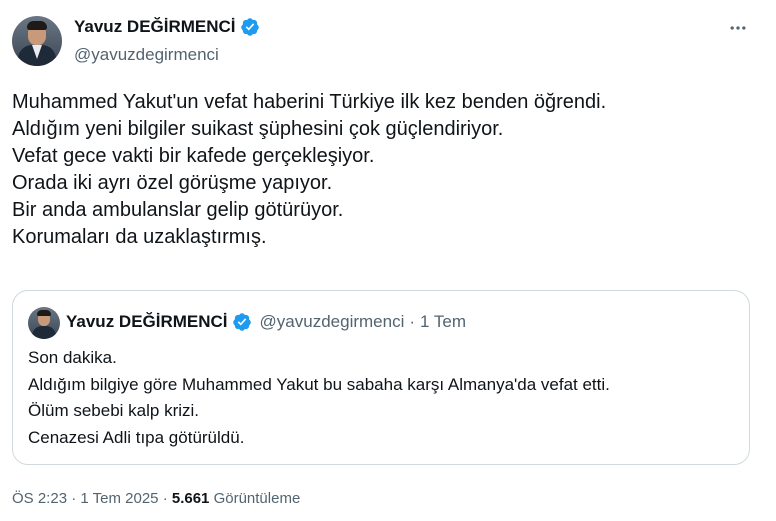 The image size is (776, 521). Describe the element at coordinates (139, 237) in the screenshot. I see `tweet-text-line: Korumaları da uzaklaştırmış.` at that location.